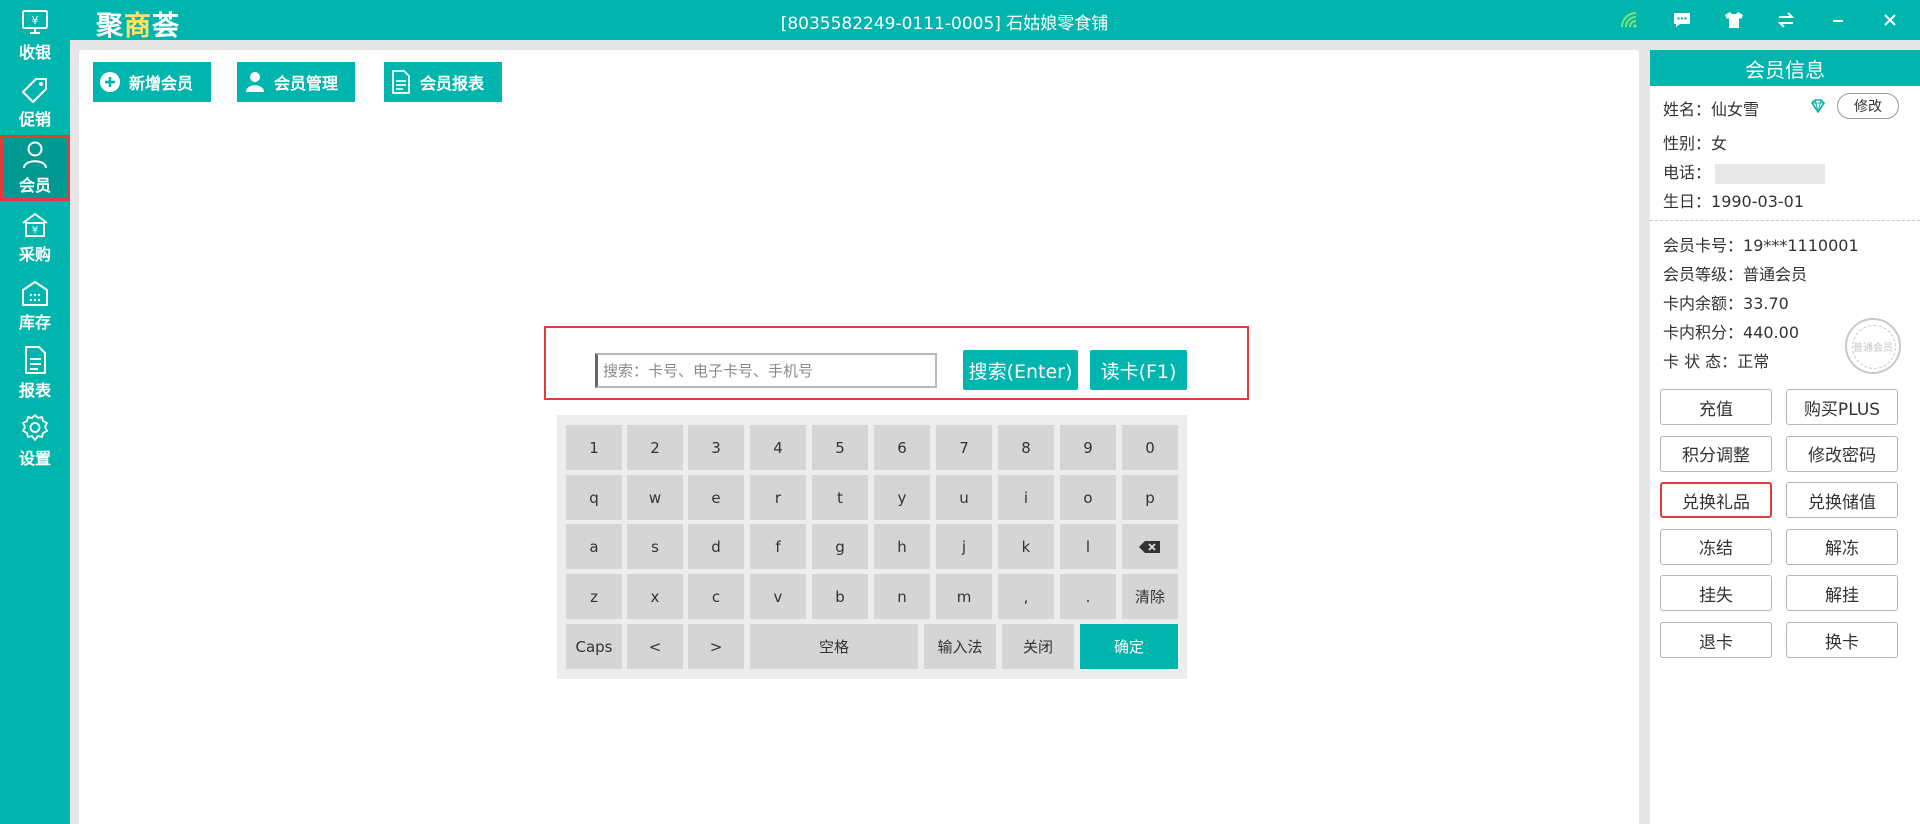 Image resolution: width=1920 pixels, height=824 pixels. What do you see at coordinates (716, 546) in the screenshot?
I see `key-d: d` at bounding box center [716, 546].